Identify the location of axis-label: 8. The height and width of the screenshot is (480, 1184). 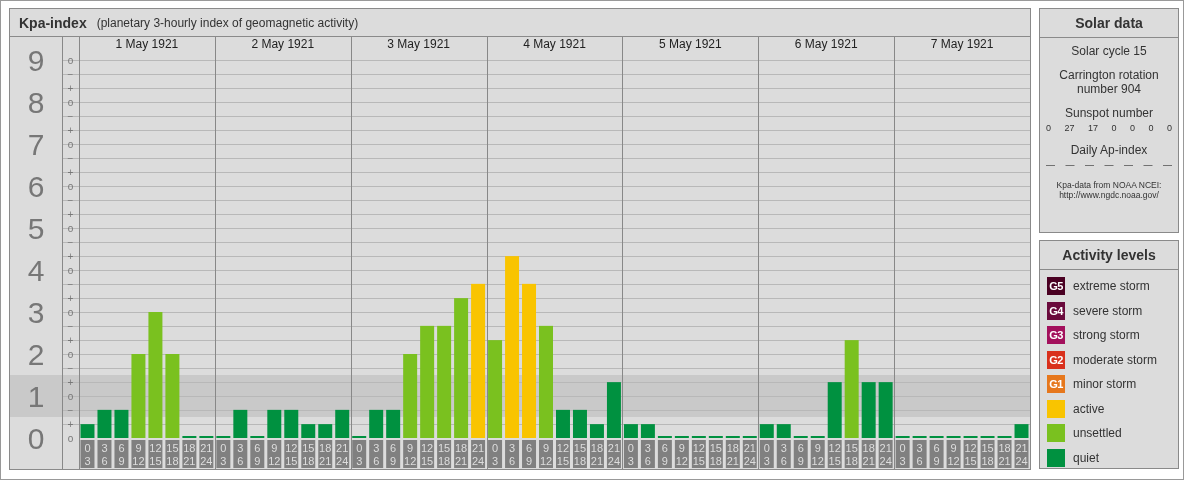
(36, 102).